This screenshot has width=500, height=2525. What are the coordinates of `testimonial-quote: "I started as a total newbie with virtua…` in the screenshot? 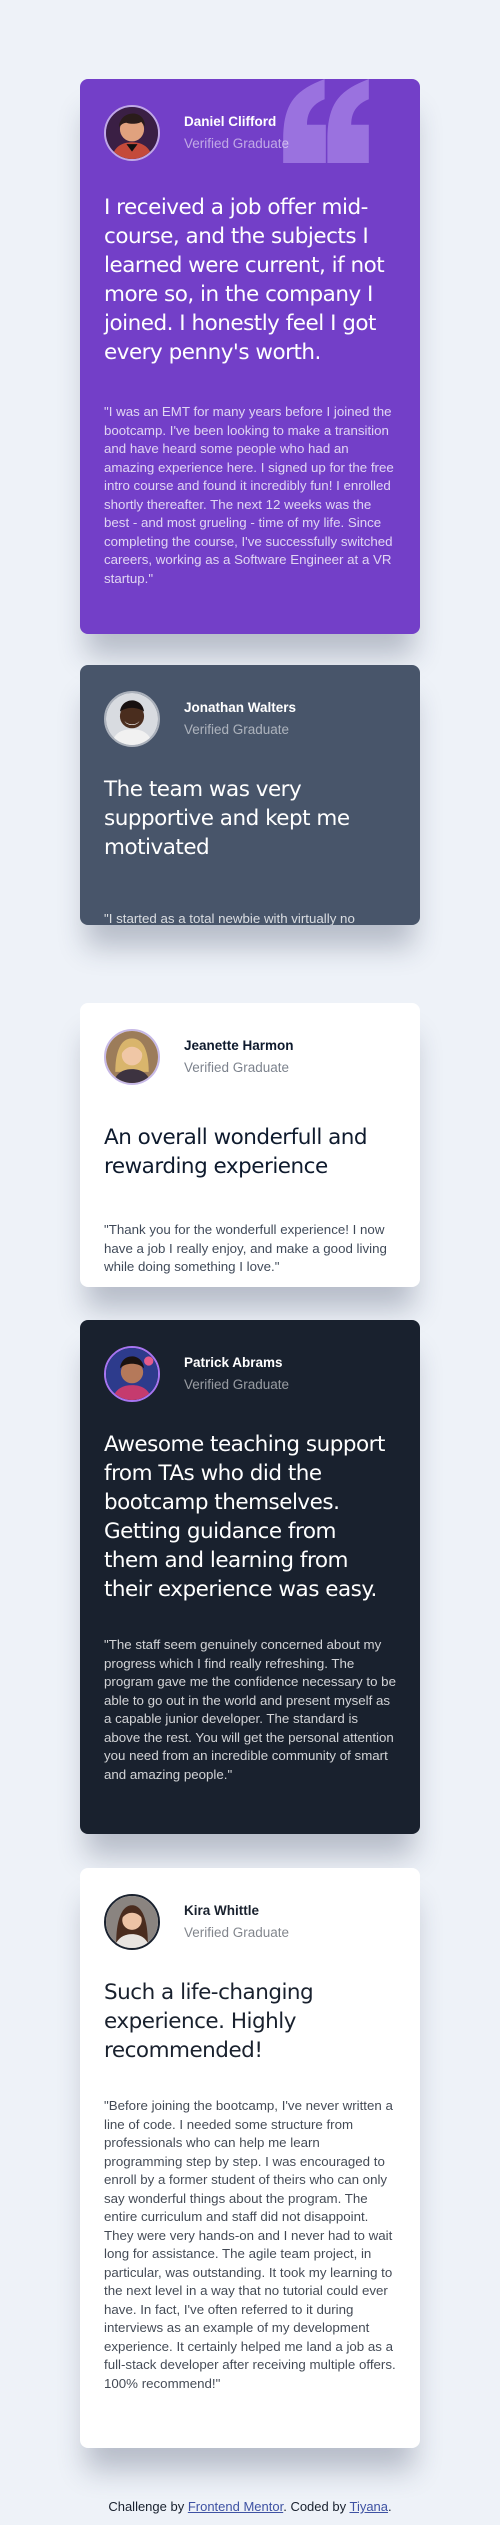 It's located at (229, 918).